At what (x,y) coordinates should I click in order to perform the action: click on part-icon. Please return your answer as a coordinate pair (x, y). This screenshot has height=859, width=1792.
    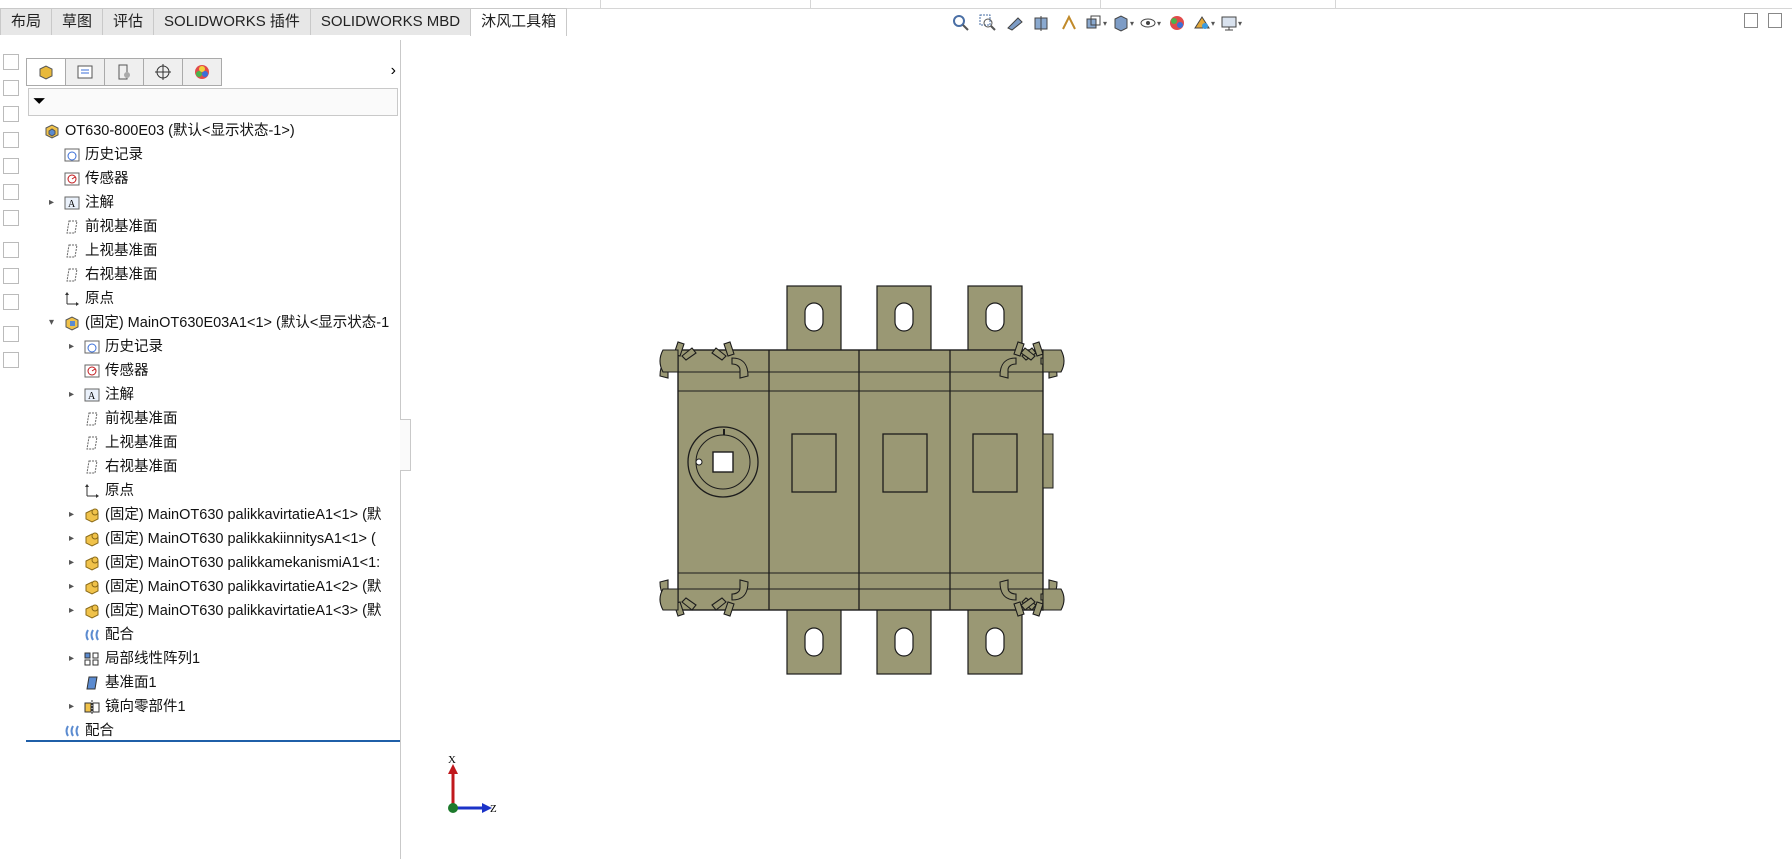
    Looking at the image, I should click on (92, 539).